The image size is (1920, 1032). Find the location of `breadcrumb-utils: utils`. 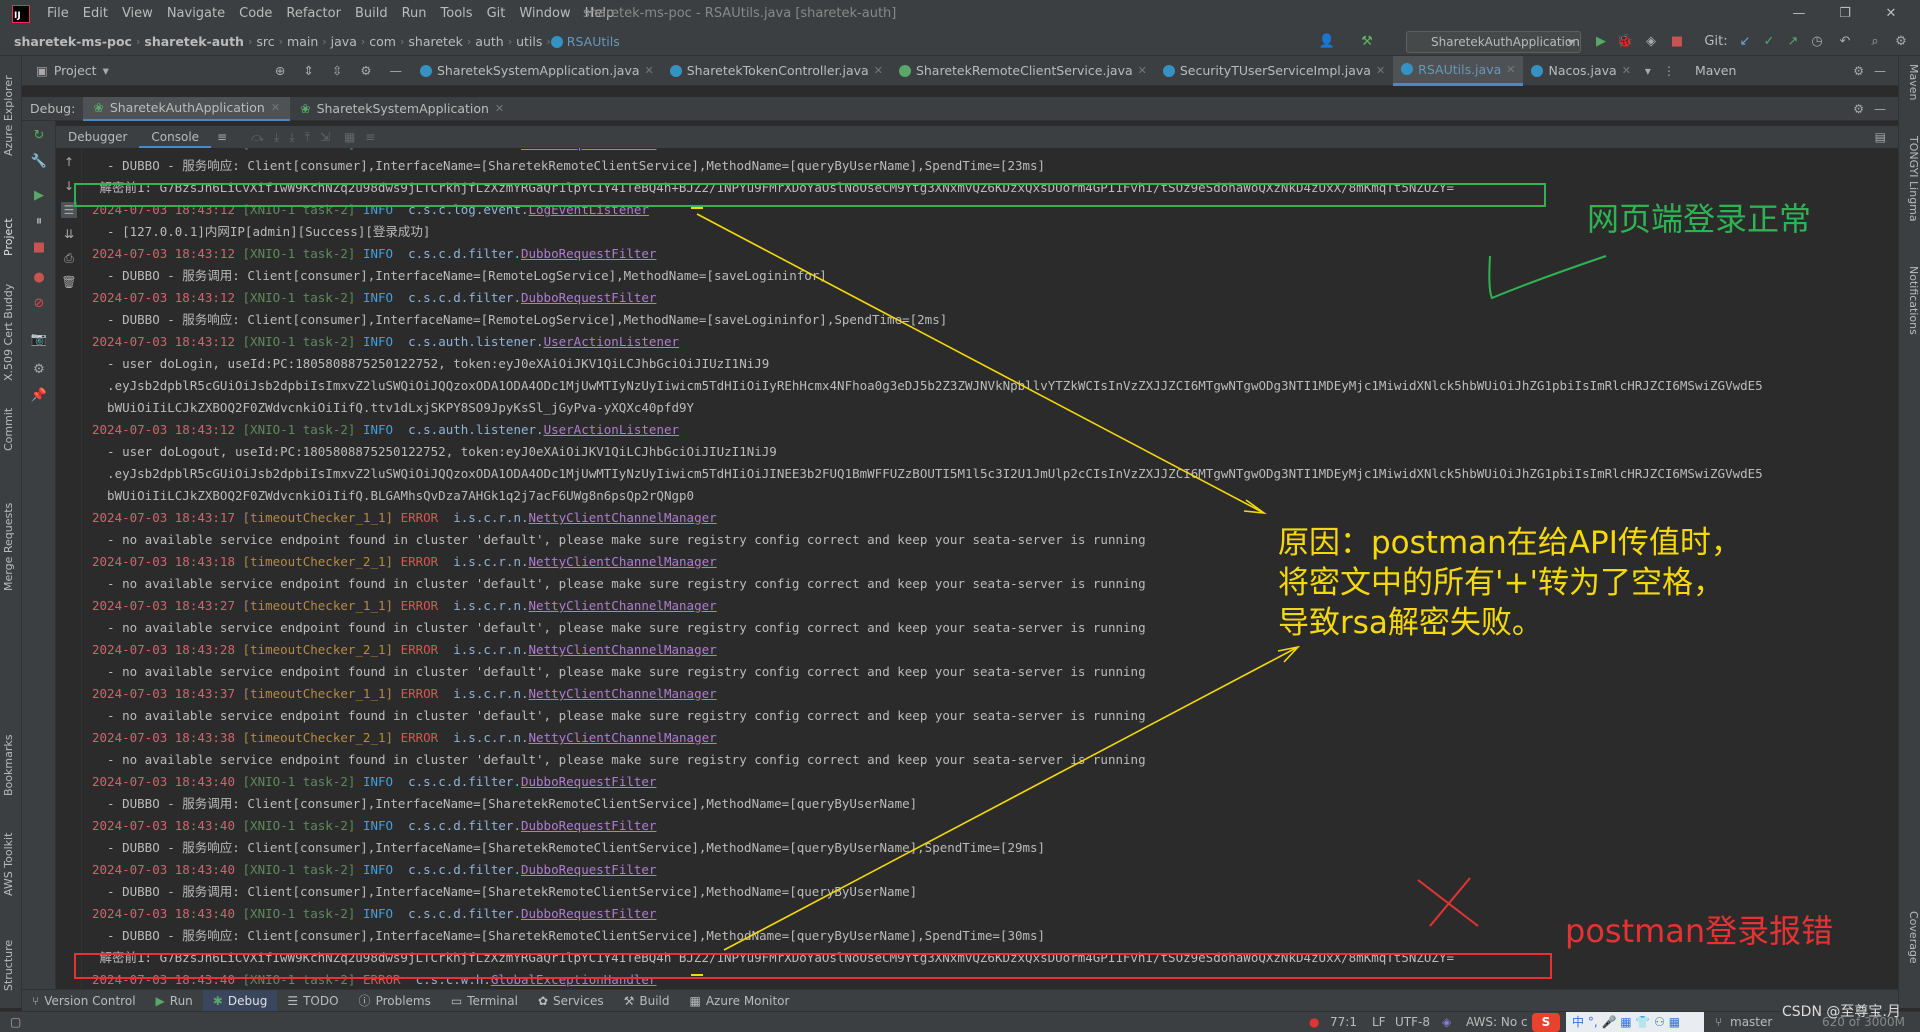

breadcrumb-utils: utils is located at coordinates (529, 41).